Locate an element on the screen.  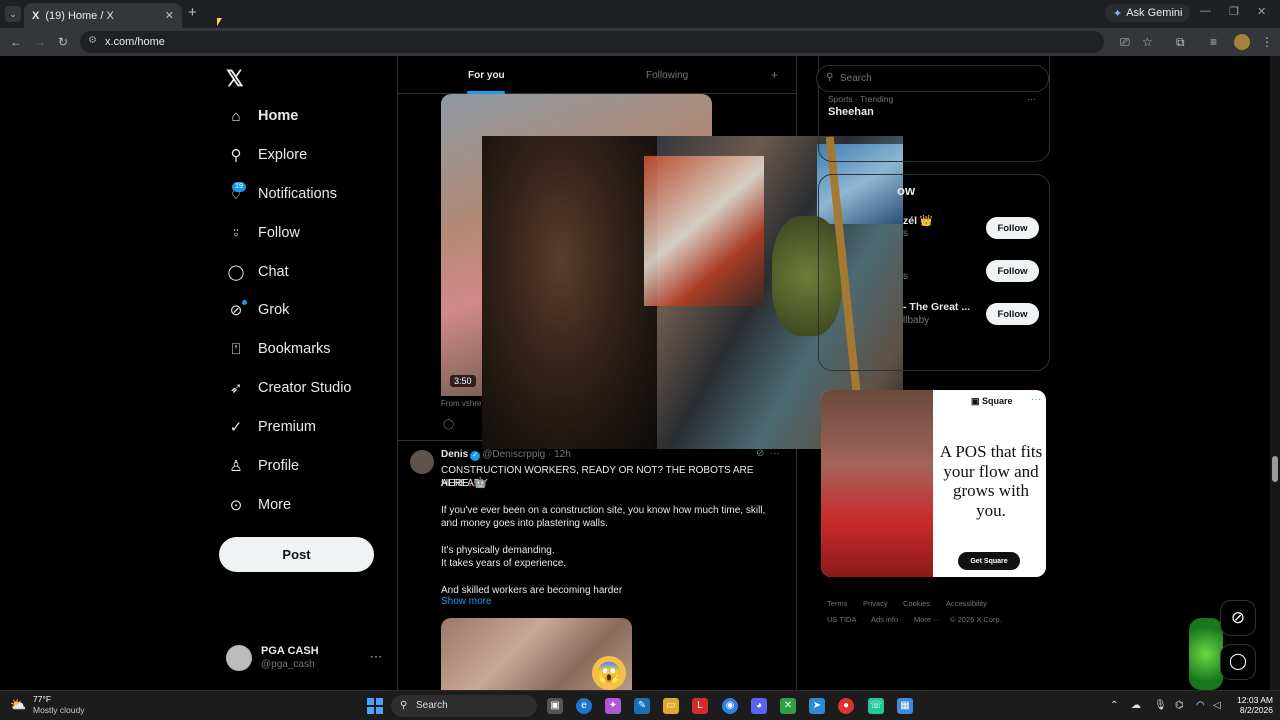
tab-search-dropdown-icon: ⌄ is located at coordinates (13, 14).